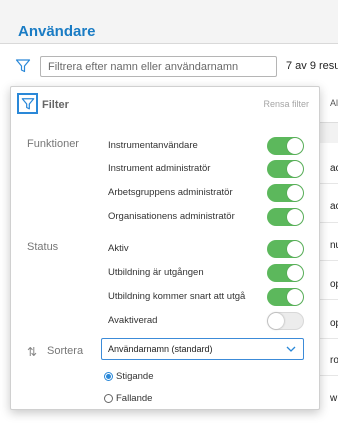 The width and height of the screenshot is (338, 430). I want to click on title-bar: Användare, so click(169, 22).